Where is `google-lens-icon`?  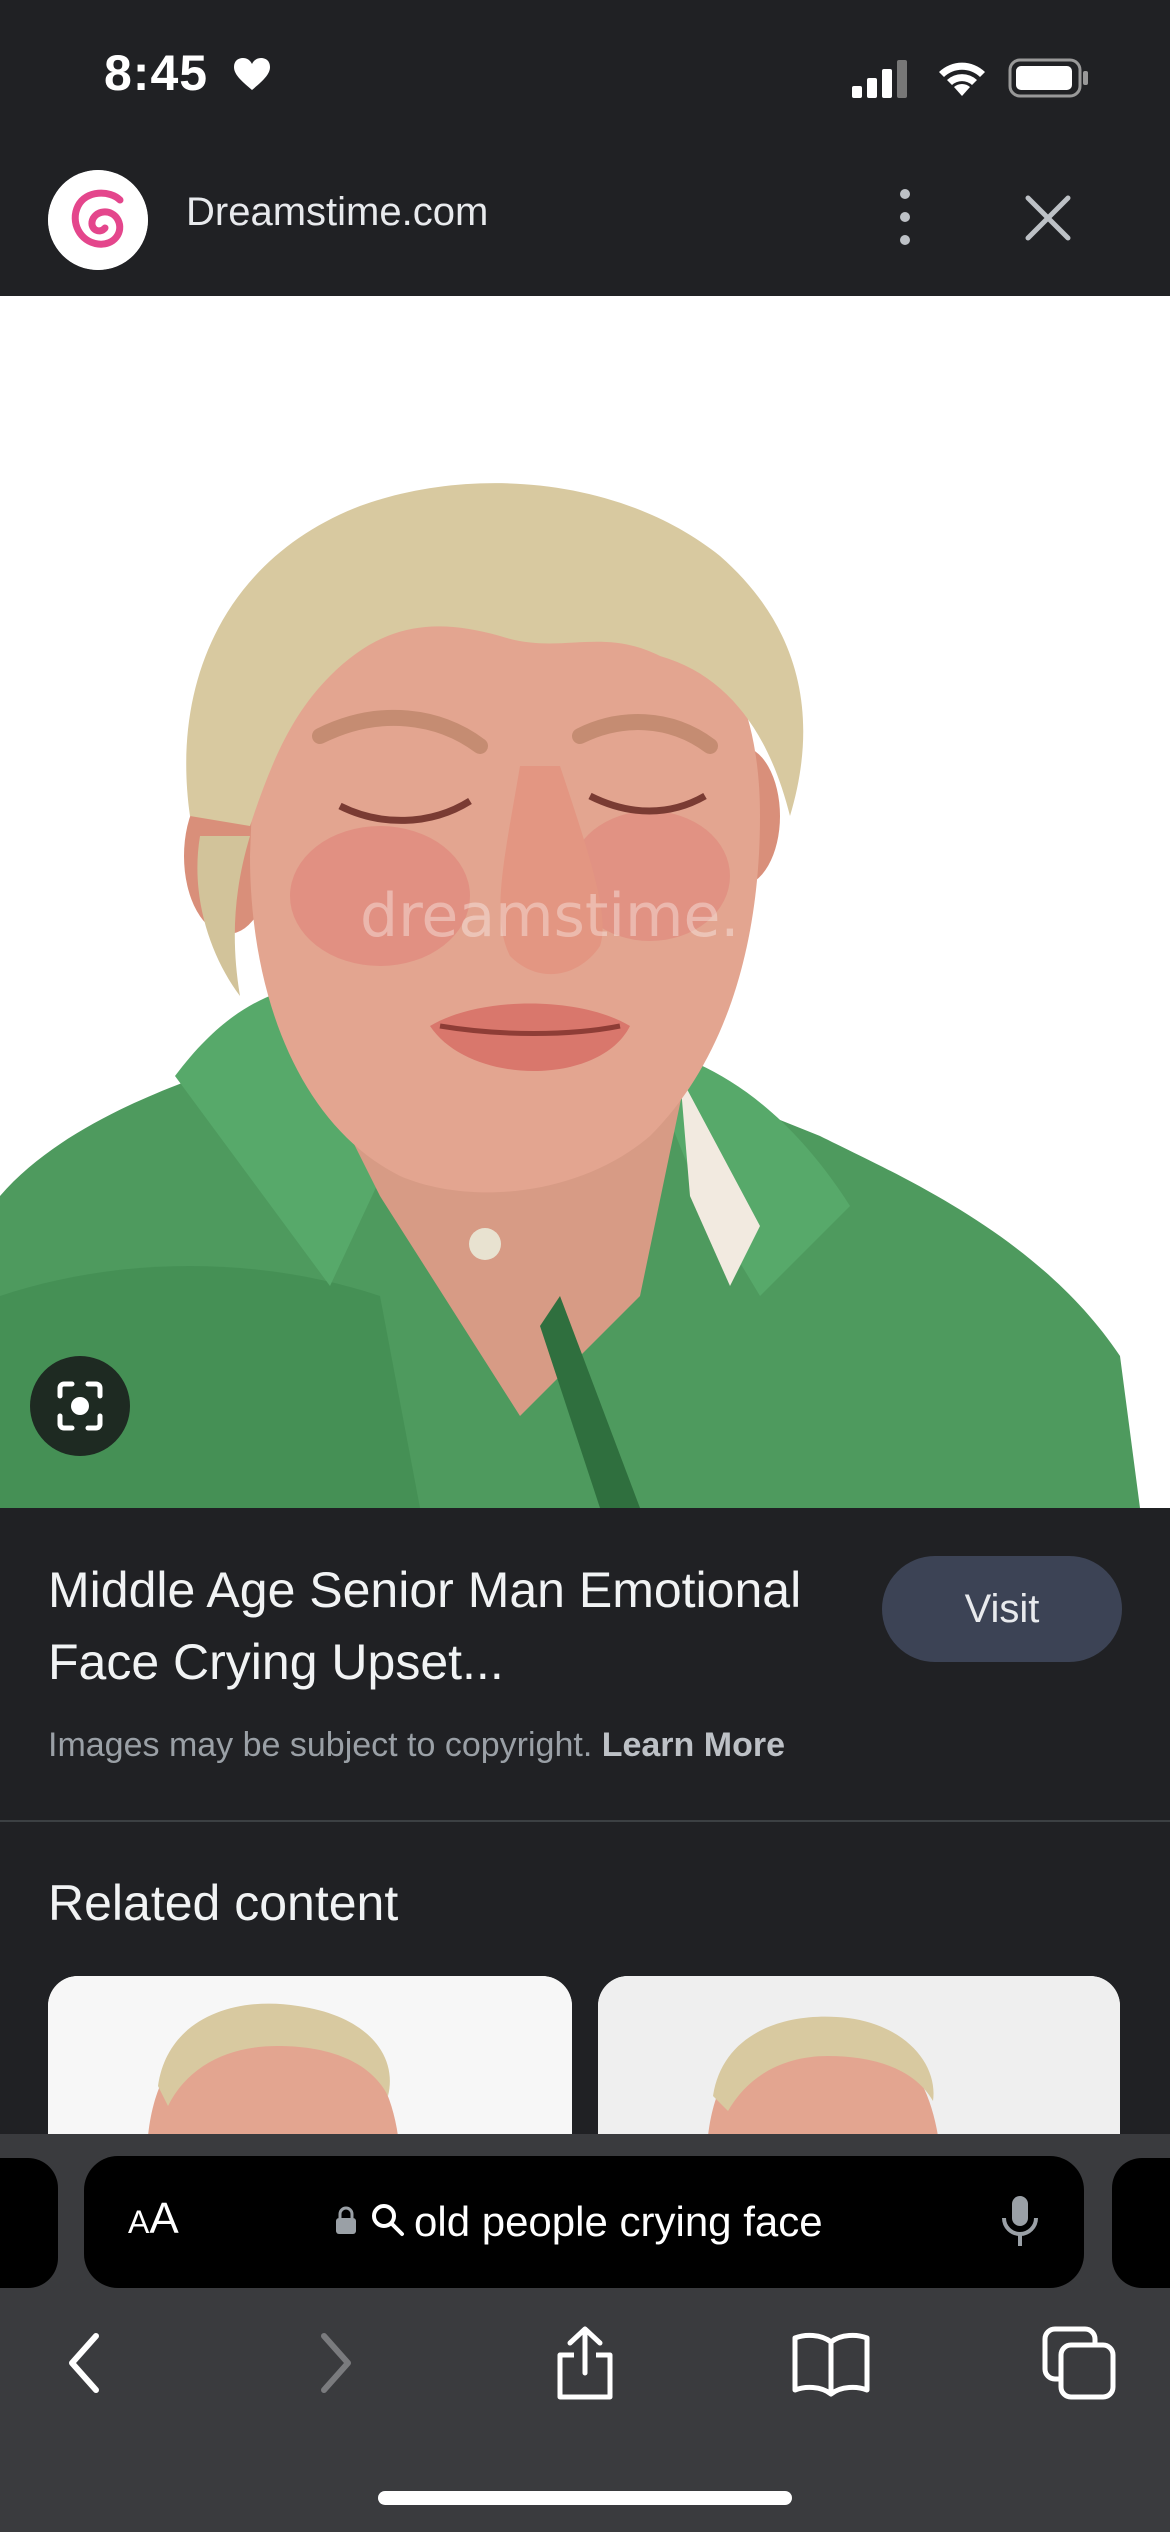
google-lens-icon is located at coordinates (80, 1406).